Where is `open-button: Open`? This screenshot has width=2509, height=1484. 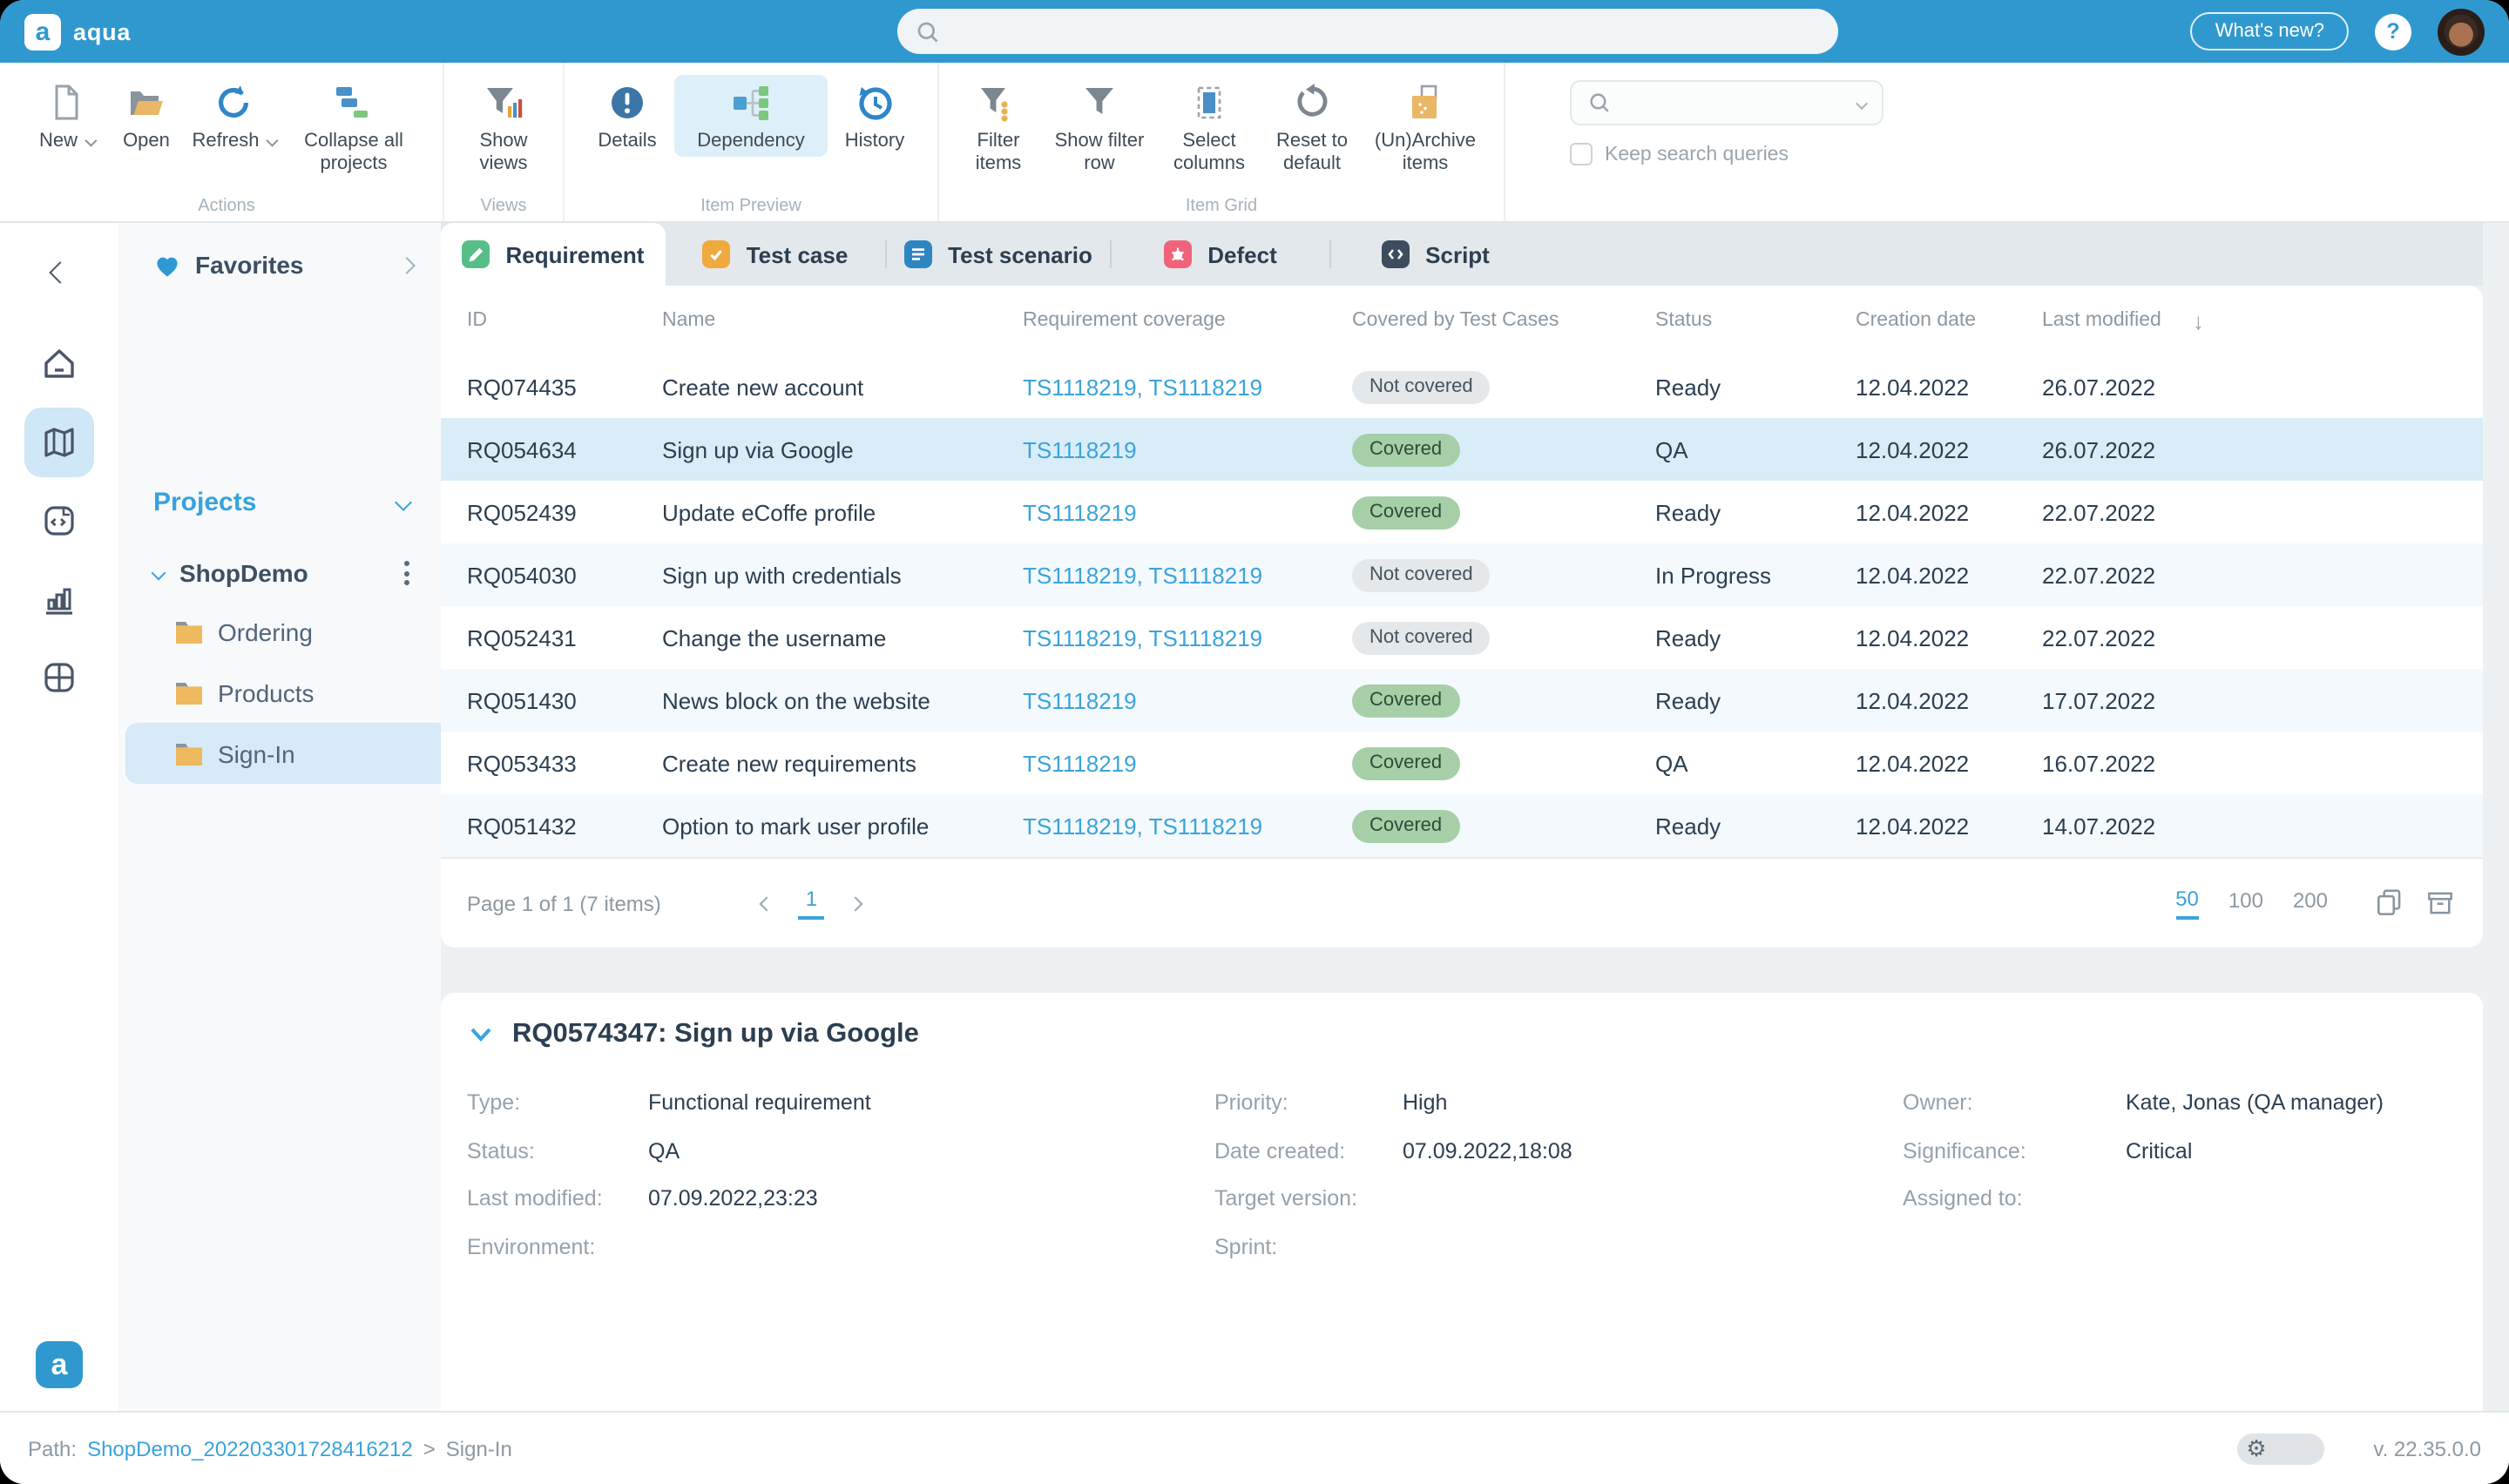
open-button: Open is located at coordinates (146, 116).